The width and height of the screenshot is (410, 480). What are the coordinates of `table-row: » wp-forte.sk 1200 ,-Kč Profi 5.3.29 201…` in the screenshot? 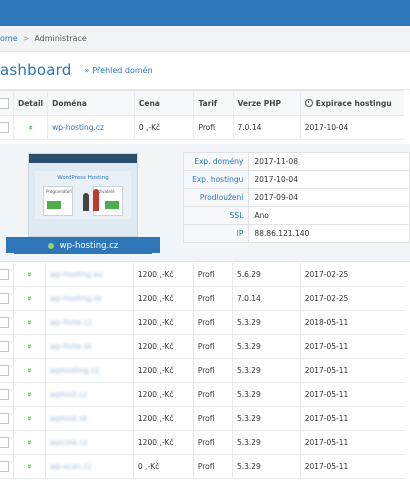 It's located at (202, 346).